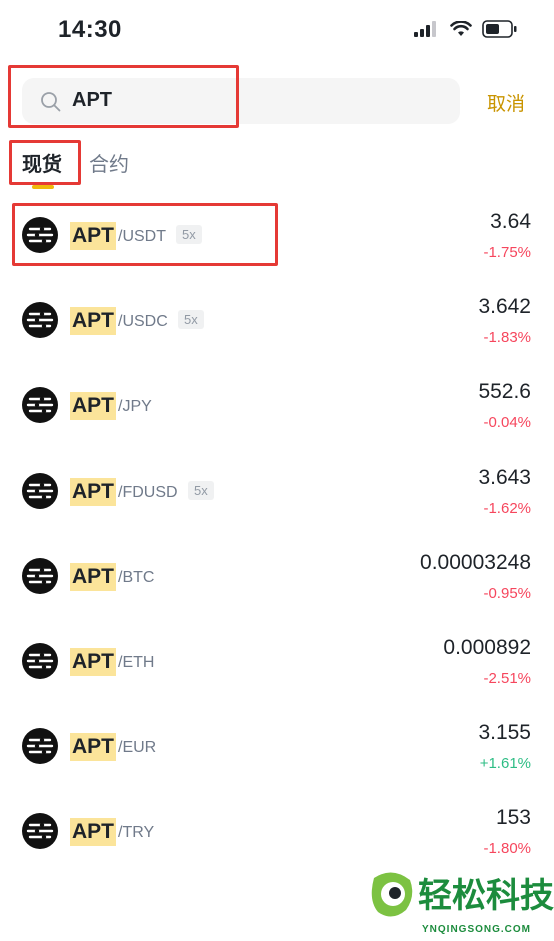 The width and height of the screenshot is (554, 941). What do you see at coordinates (507, 849) in the screenshot?
I see `price-change: -1.80%` at bounding box center [507, 849].